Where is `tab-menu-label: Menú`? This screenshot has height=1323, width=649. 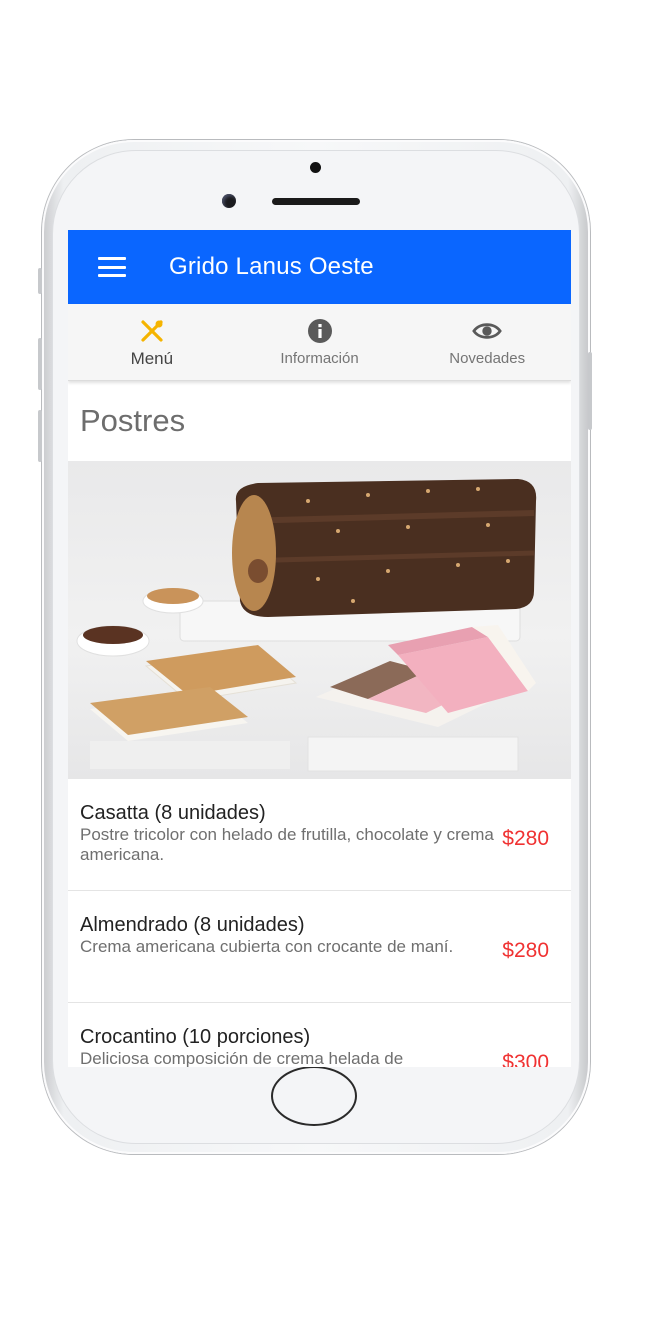 tab-menu-label: Menú is located at coordinates (152, 358).